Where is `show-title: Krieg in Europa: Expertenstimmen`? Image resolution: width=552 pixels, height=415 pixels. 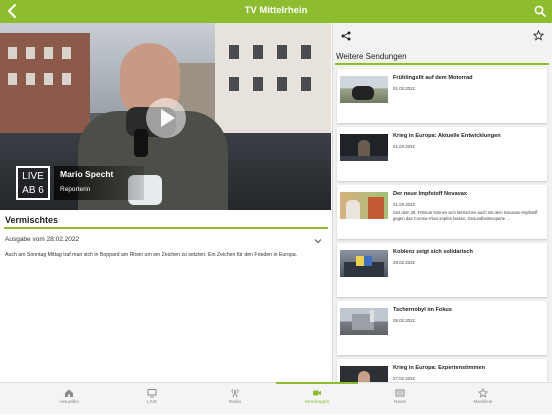
show-title: Krieg in Europa: Expertenstimmen is located at coordinates (439, 368).